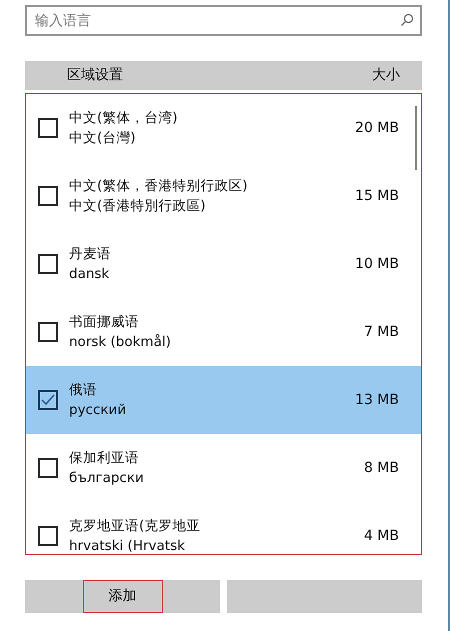 The image size is (450, 631). I want to click on size-text: 4 MB, so click(381, 536).